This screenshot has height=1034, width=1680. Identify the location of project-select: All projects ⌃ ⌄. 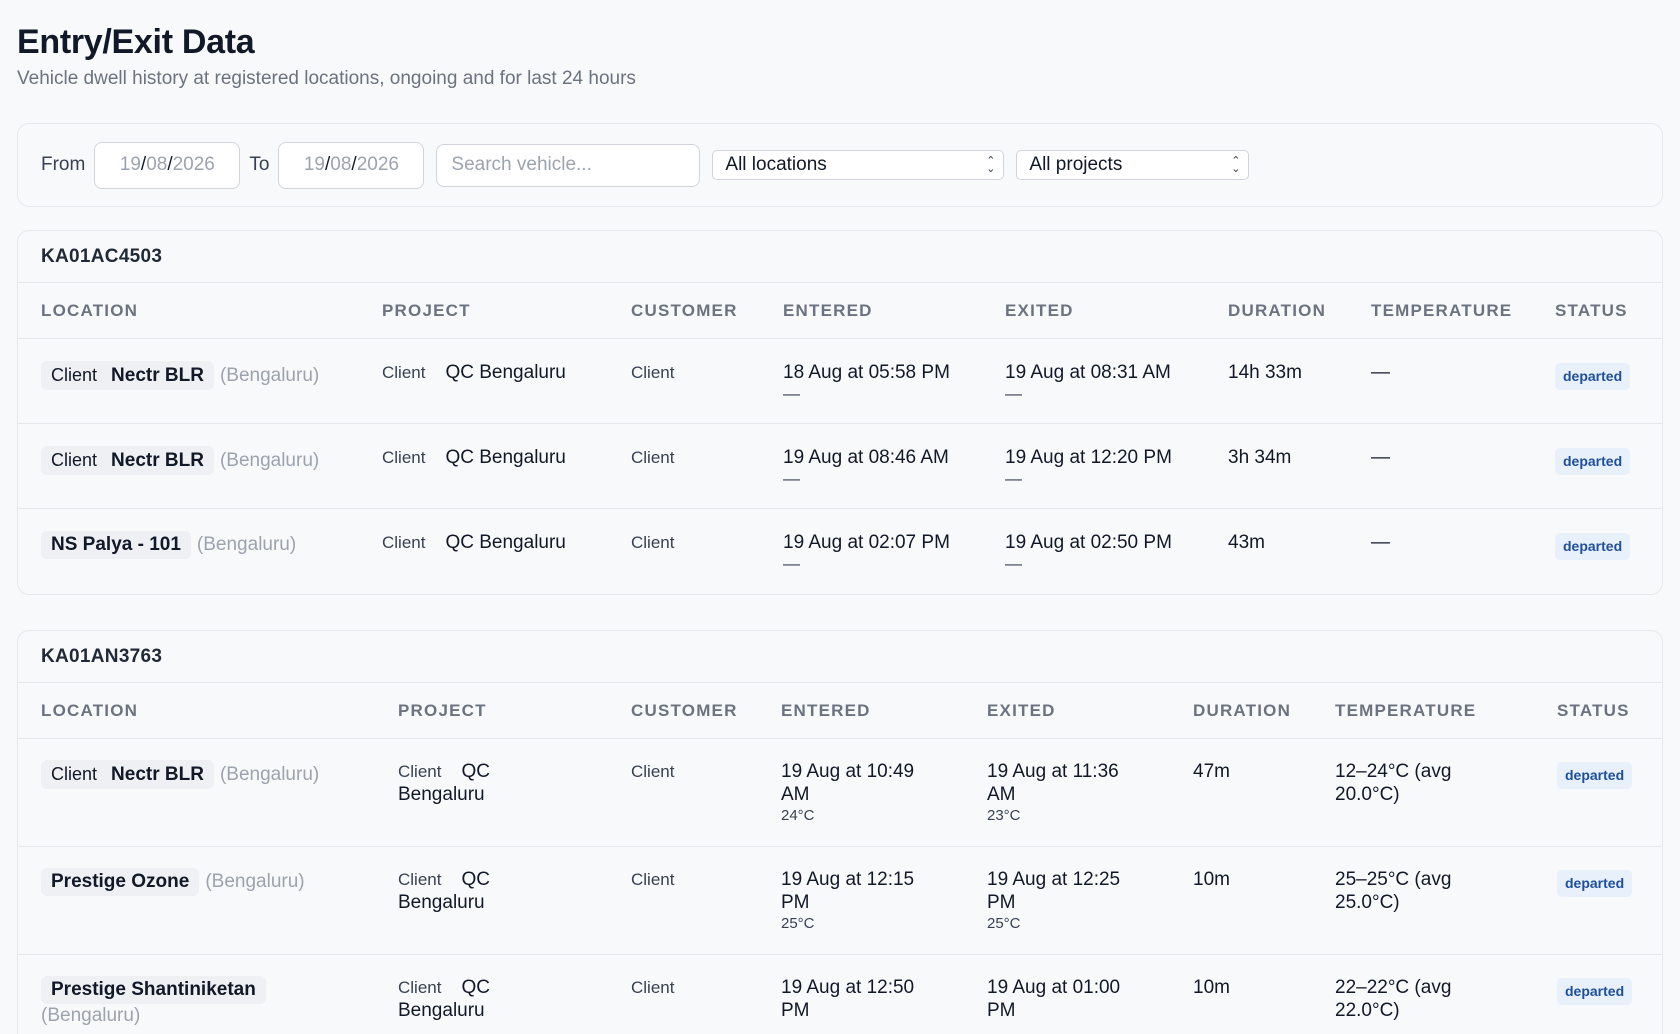
(1133, 165).